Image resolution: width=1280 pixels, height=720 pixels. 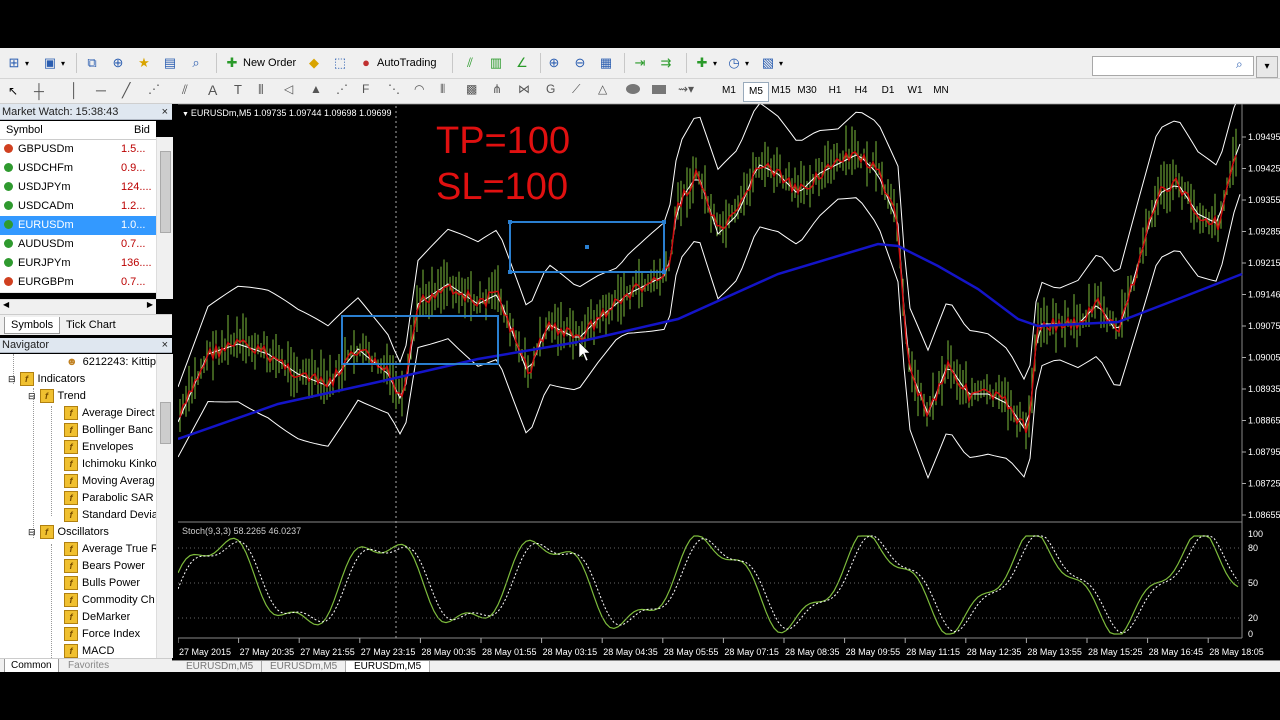 I want to click on navigator-scrollbar, so click(x=164, y=506).